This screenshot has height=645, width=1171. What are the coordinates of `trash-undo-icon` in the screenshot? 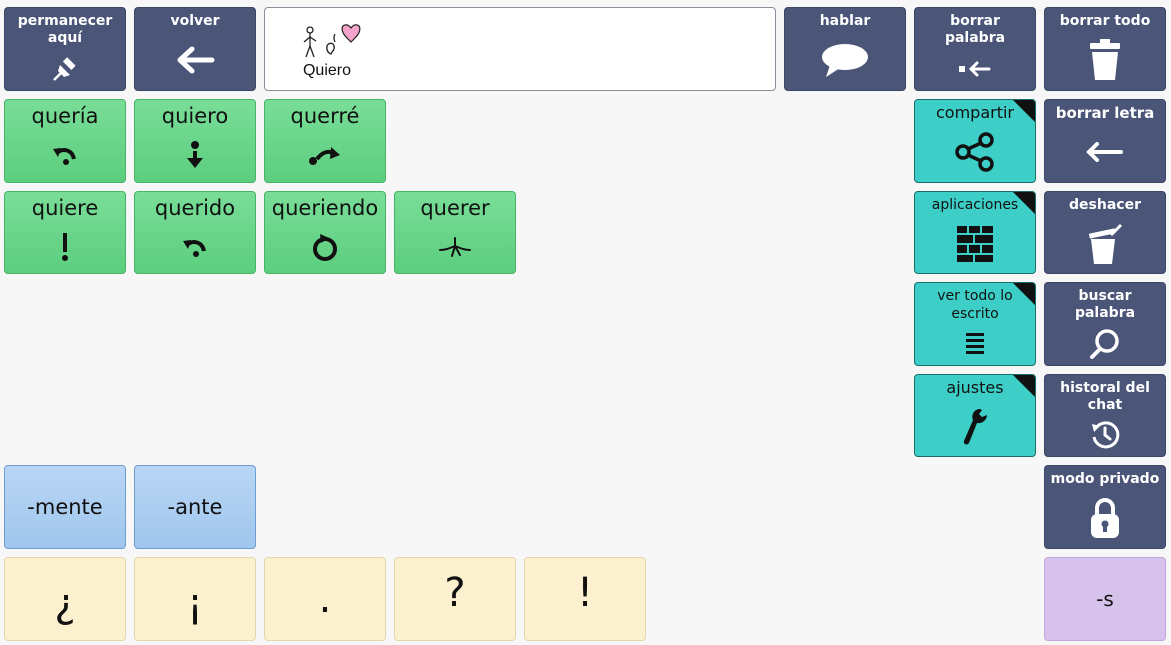 It's located at (1105, 243).